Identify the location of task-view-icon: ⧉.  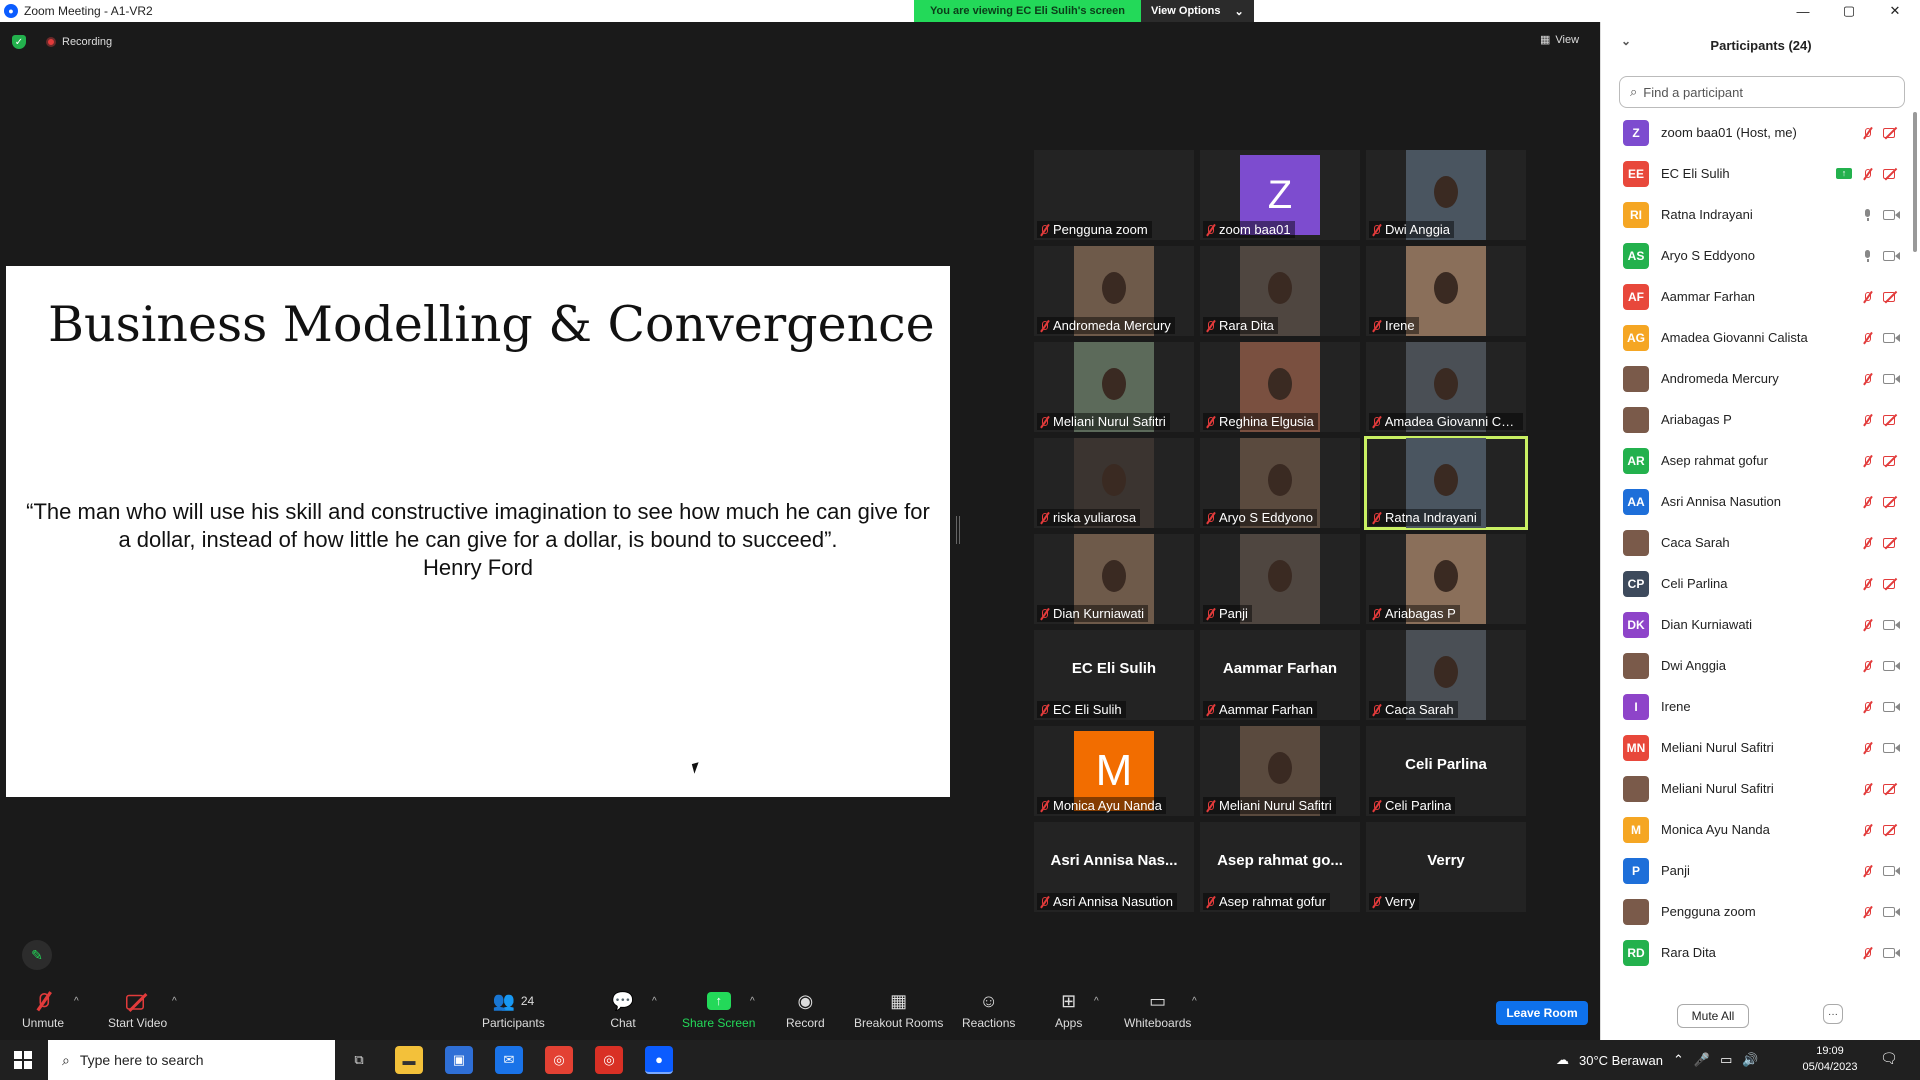
(359, 1060).